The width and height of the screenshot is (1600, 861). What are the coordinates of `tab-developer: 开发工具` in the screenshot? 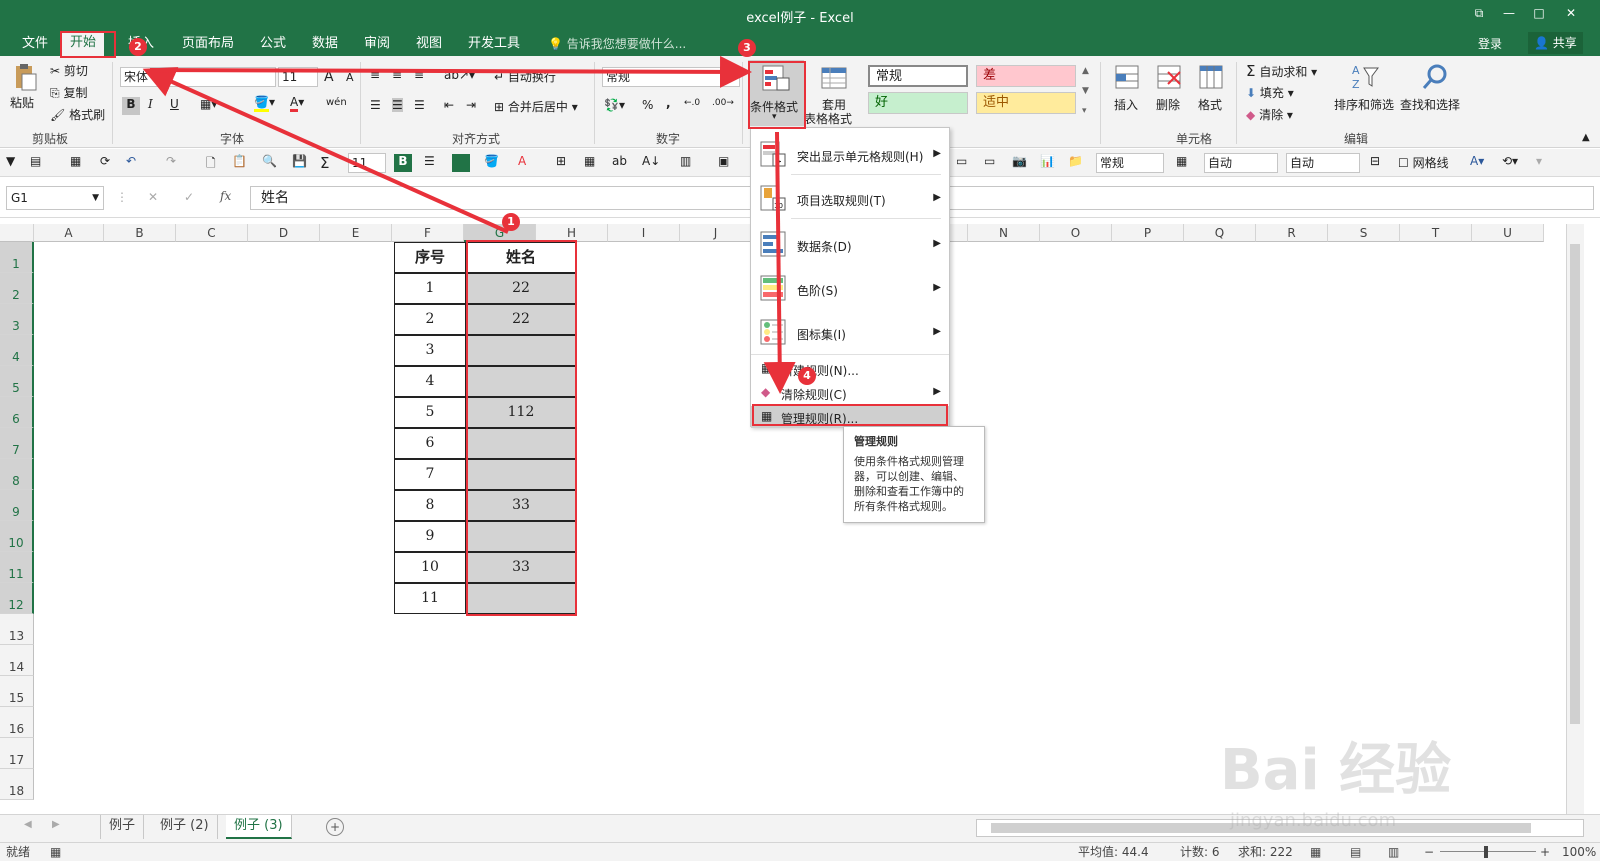 It's located at (494, 45).